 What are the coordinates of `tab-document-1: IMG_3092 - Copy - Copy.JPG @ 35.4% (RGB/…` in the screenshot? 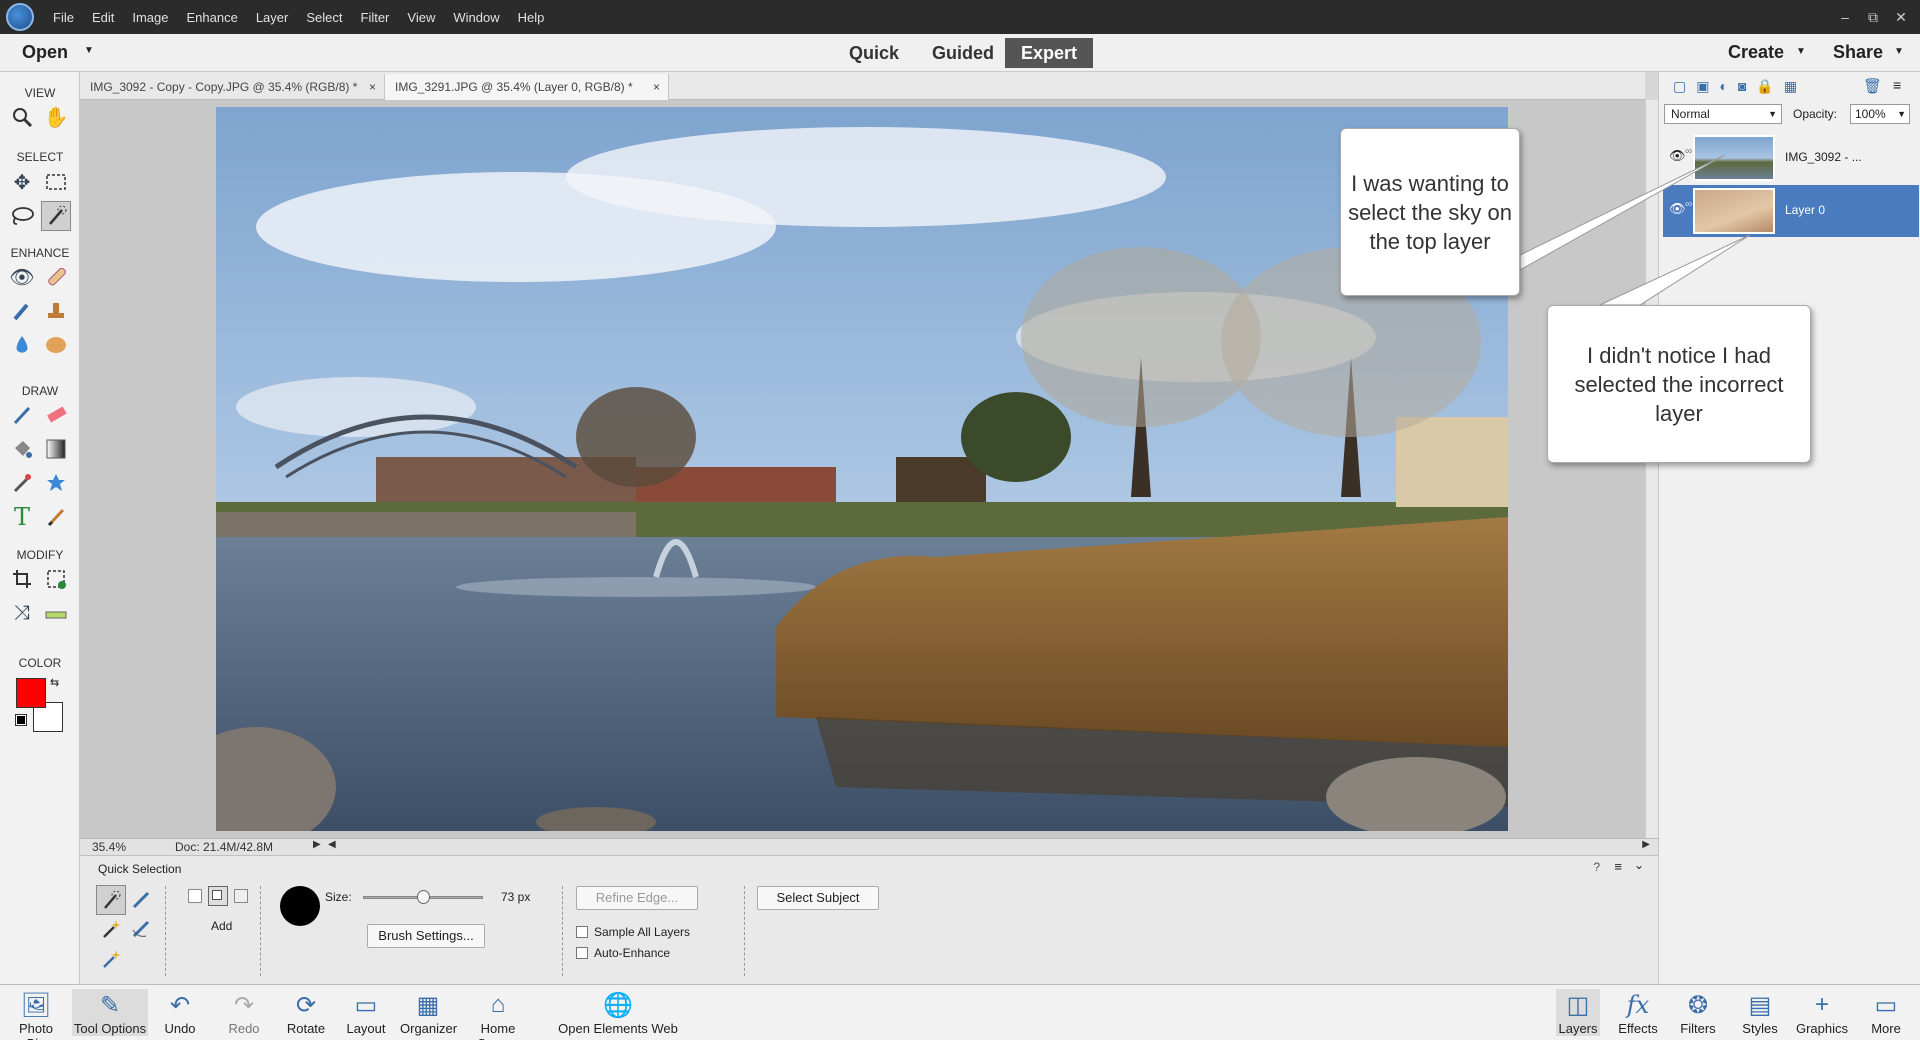 It's located at (232, 87).